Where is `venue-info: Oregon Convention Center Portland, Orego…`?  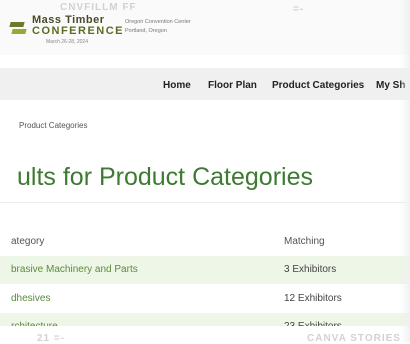 venue-info: Oregon Convention Center Portland, Orego… is located at coordinates (158, 27).